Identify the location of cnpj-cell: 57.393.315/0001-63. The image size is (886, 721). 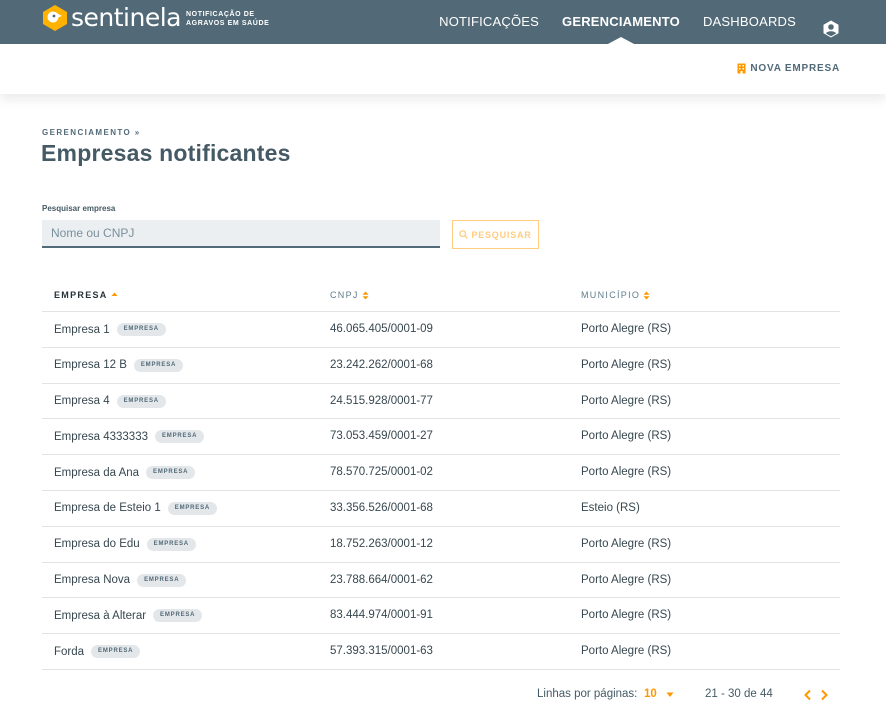
(381, 651).